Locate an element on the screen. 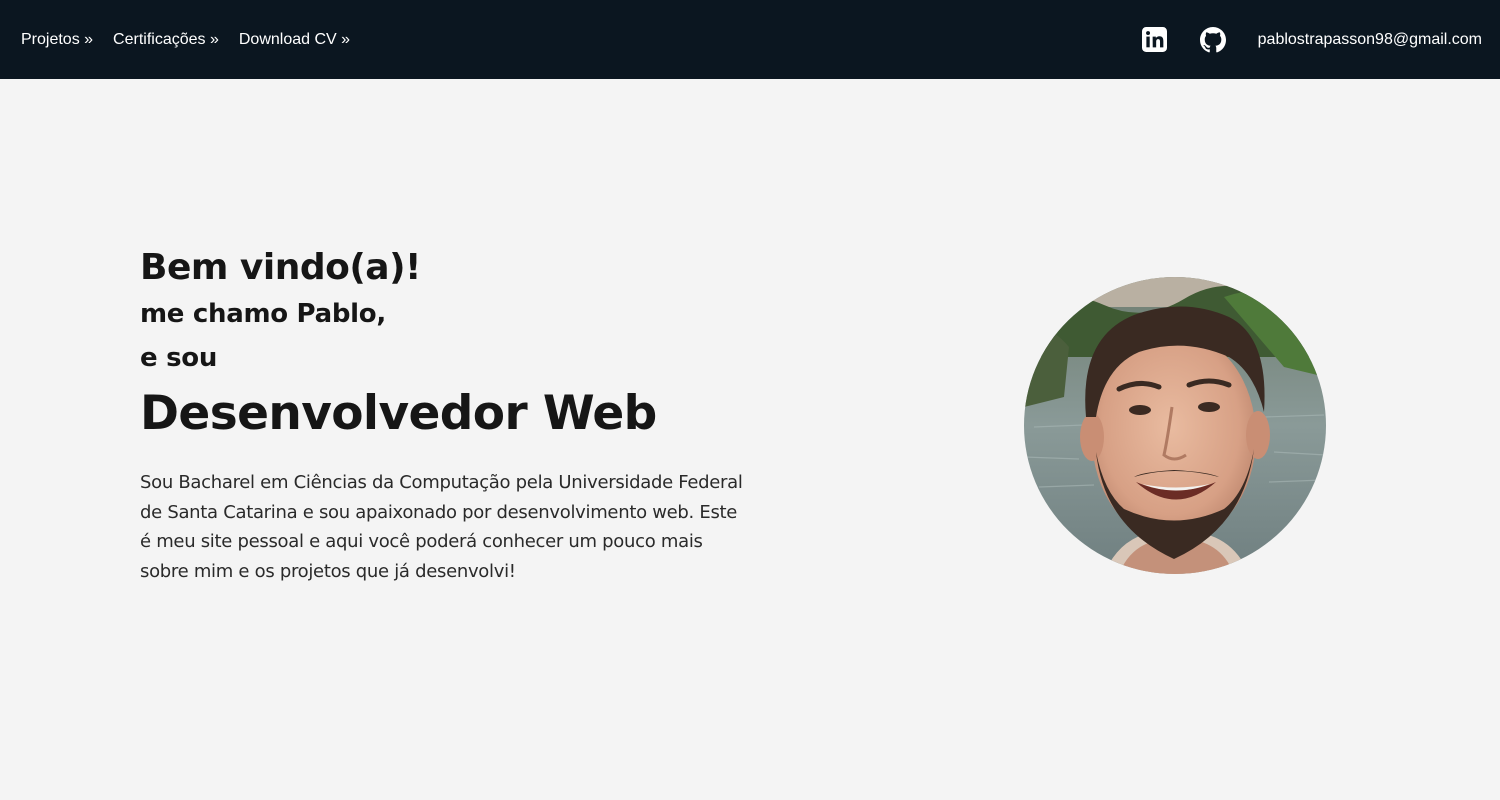 This screenshot has height=800, width=1500. greeting-heading: Bem vindo(a)! is located at coordinates (280, 267).